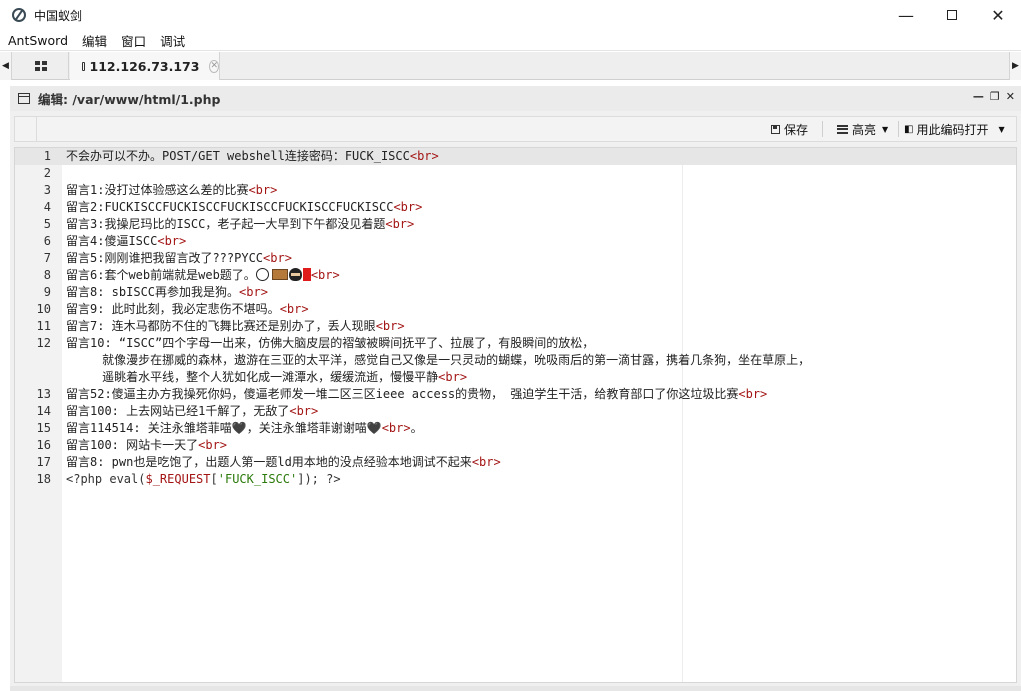 The height and width of the screenshot is (691, 1021). I want to click on toolbar-divider, so click(898, 129).